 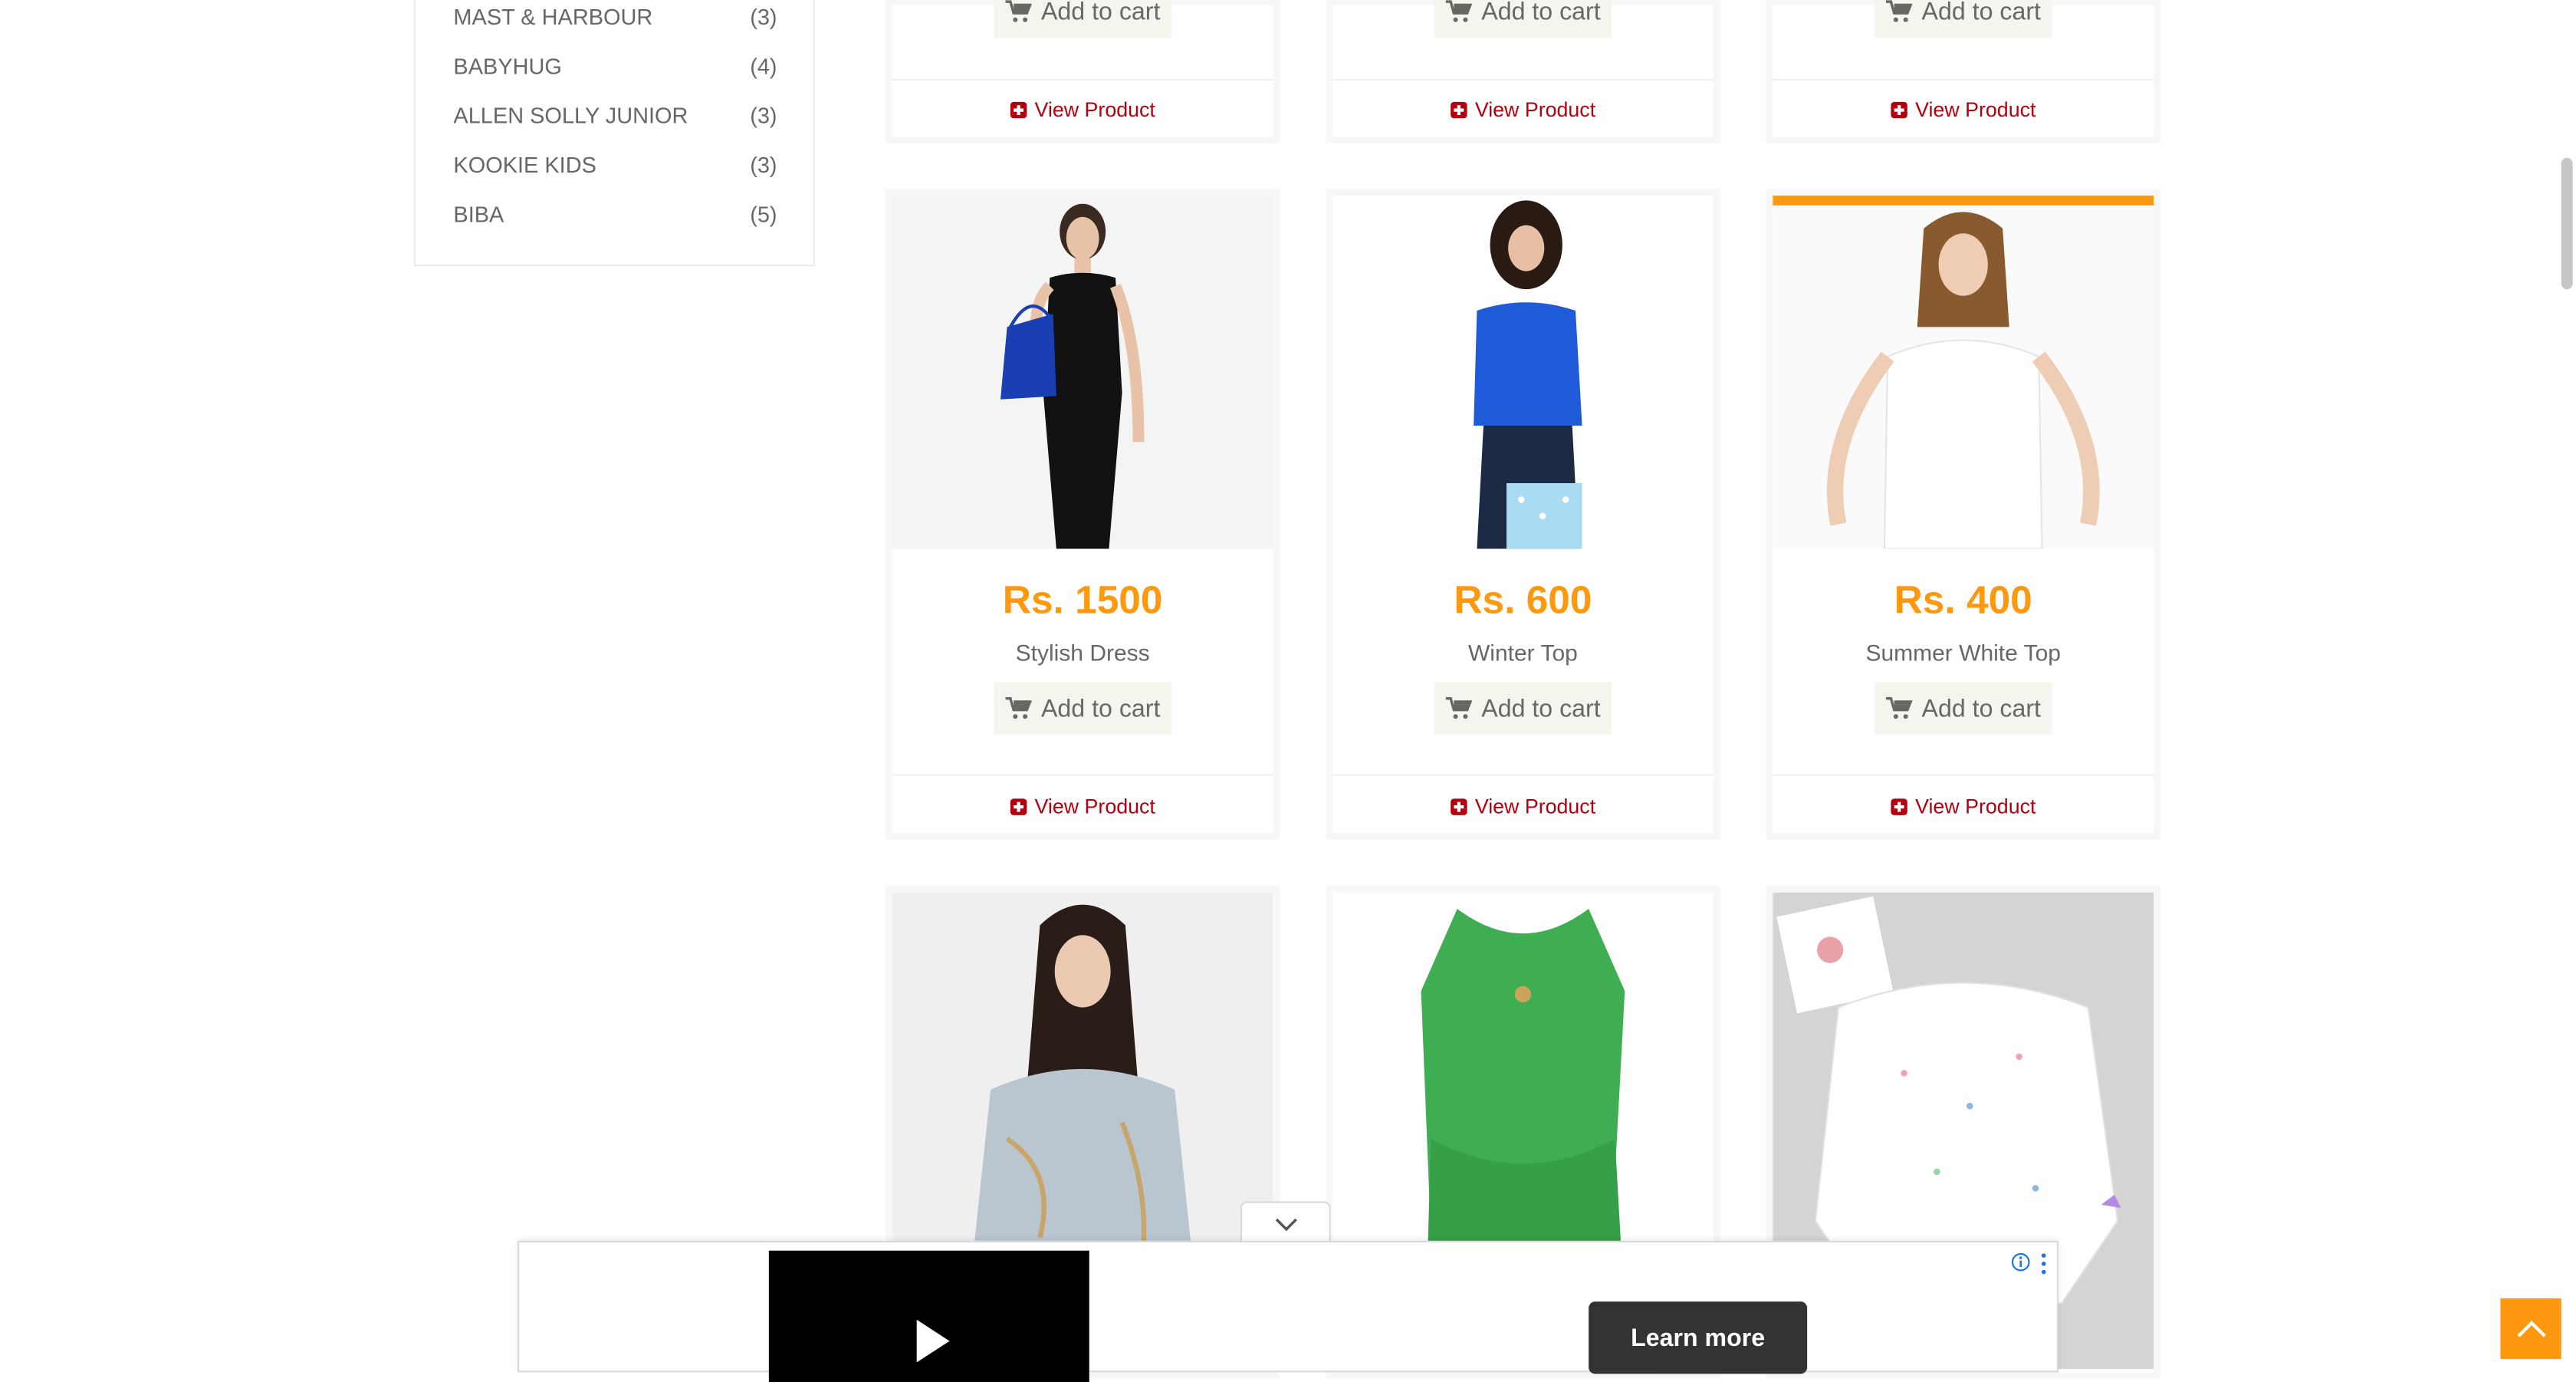 What do you see at coordinates (764, 214) in the screenshot?
I see `brand-count: (5)` at bounding box center [764, 214].